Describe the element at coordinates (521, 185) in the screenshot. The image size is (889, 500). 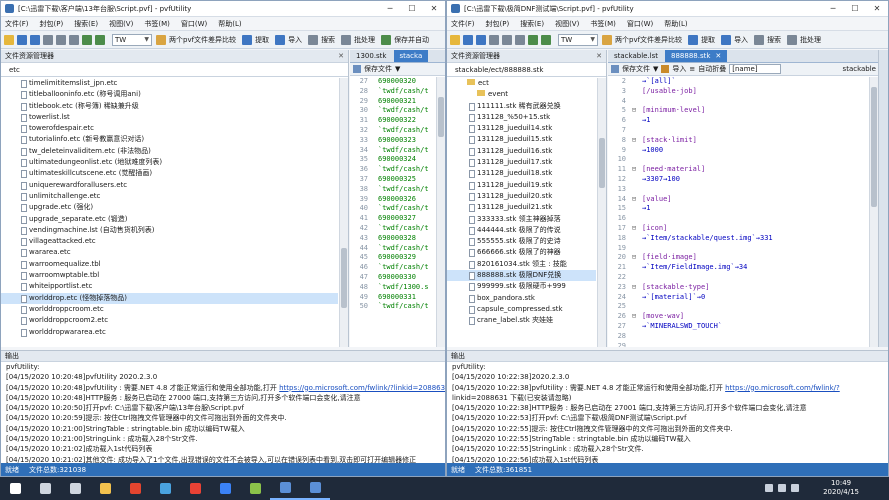
I see `file-tree-item: 131128_jueduil19.stk` at that location.